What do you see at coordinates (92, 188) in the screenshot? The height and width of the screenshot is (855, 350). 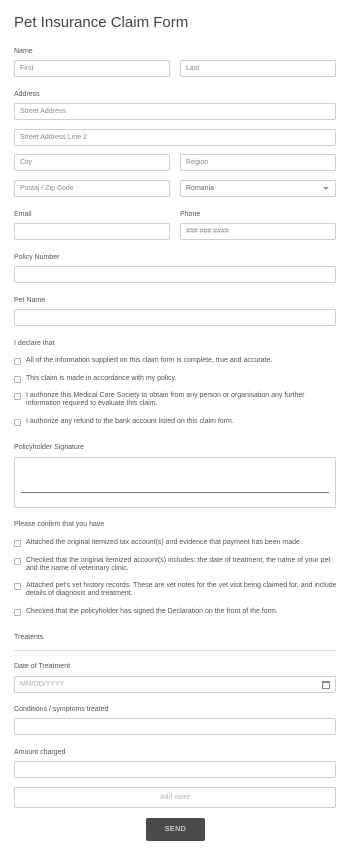 I see `postal-code-input: Postal / Zip Code` at bounding box center [92, 188].